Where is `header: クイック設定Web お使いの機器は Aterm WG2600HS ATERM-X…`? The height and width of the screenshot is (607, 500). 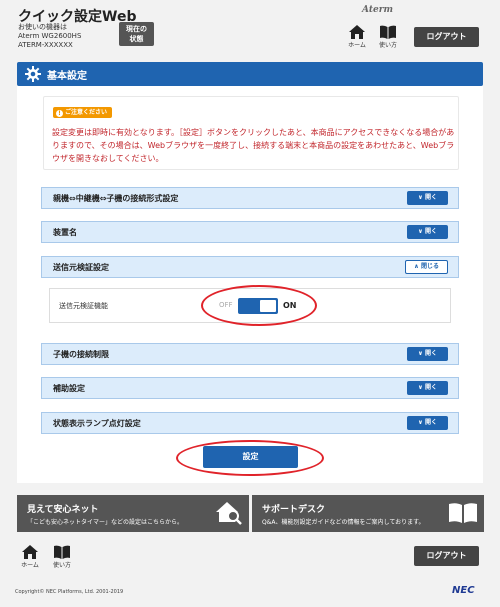 header: クイック設定Web お使いの機器は Aterm WG2600HS ATERM-X… is located at coordinates (250, 27).